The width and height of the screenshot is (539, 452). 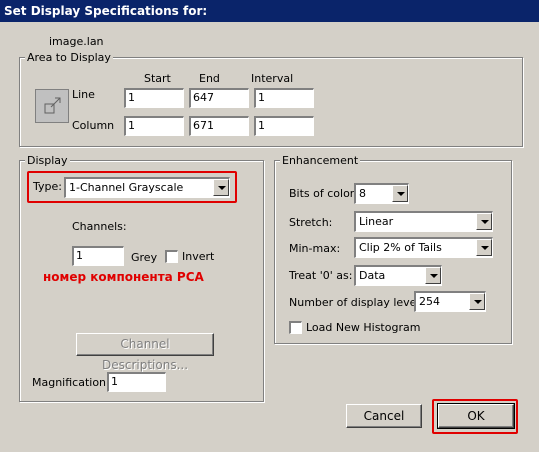 I want to click on channel-field: 1, so click(x=98, y=256).